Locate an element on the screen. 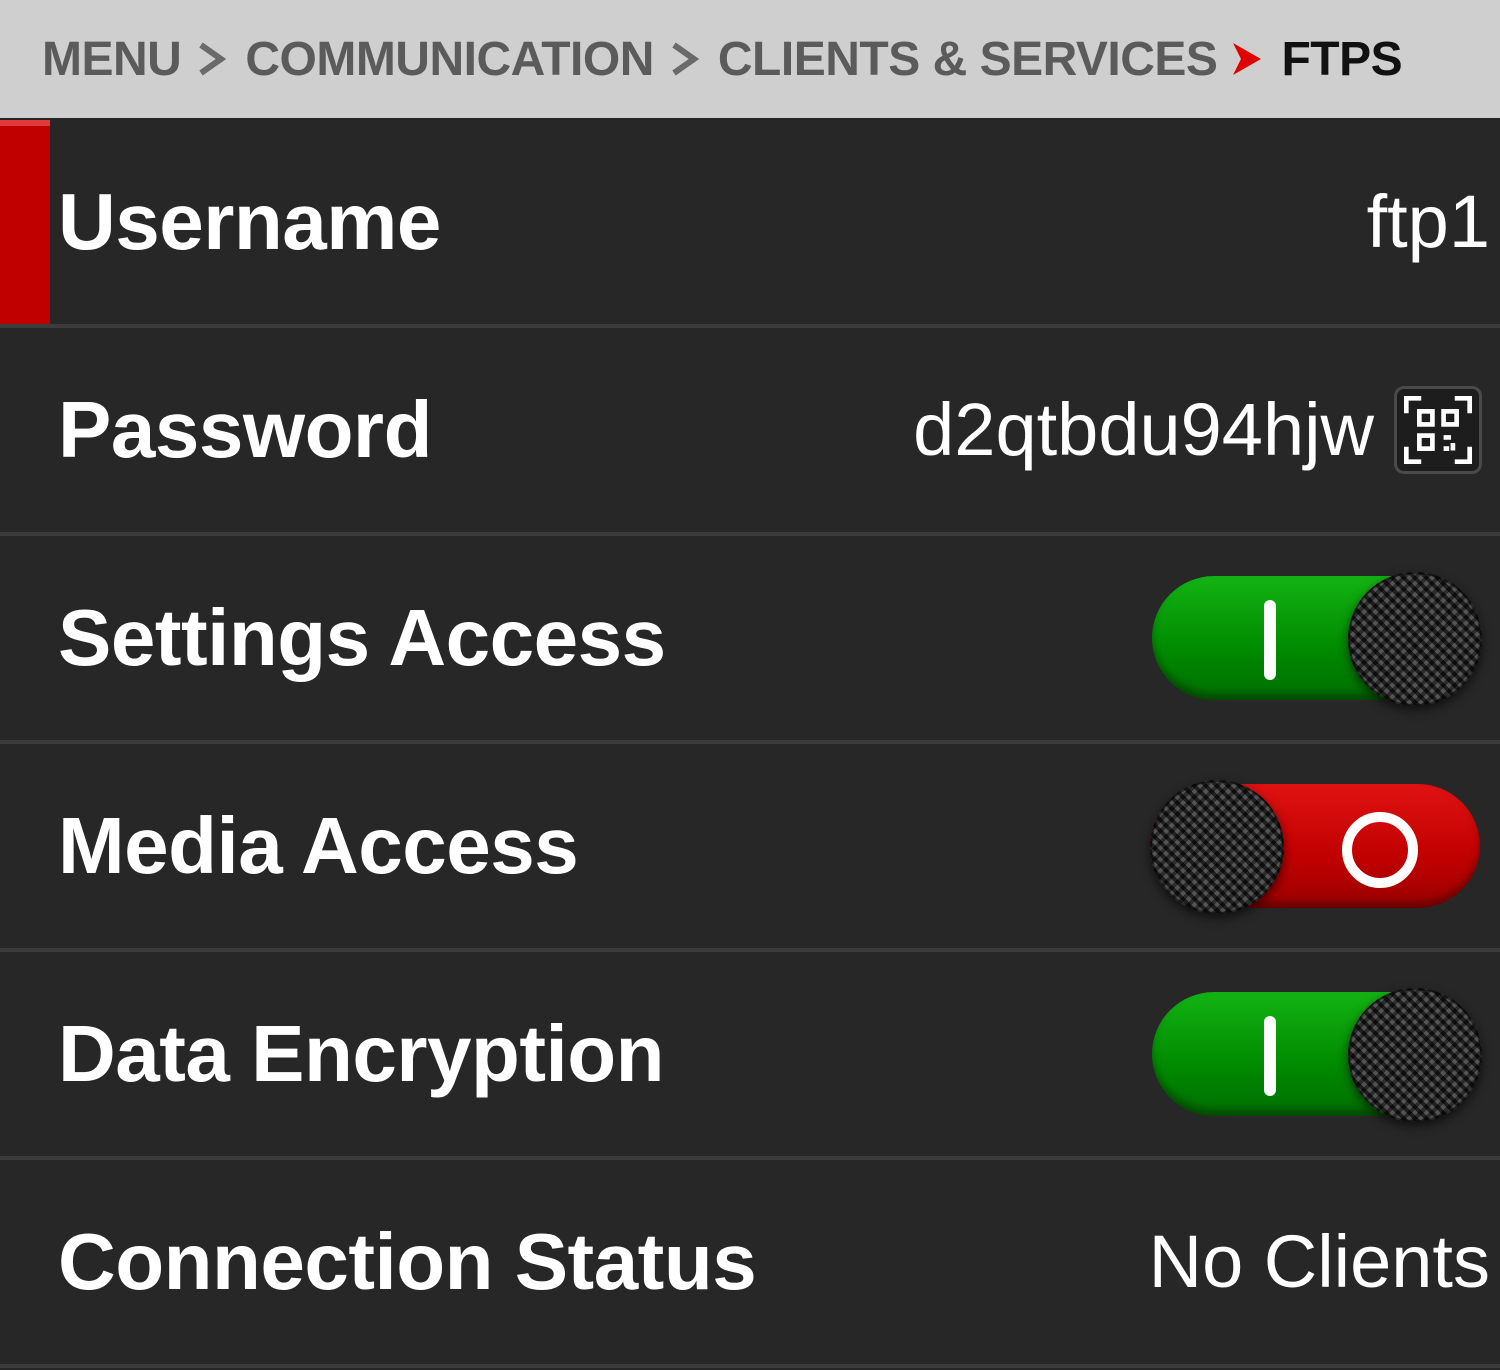  password-label: Password is located at coordinates (245, 429).